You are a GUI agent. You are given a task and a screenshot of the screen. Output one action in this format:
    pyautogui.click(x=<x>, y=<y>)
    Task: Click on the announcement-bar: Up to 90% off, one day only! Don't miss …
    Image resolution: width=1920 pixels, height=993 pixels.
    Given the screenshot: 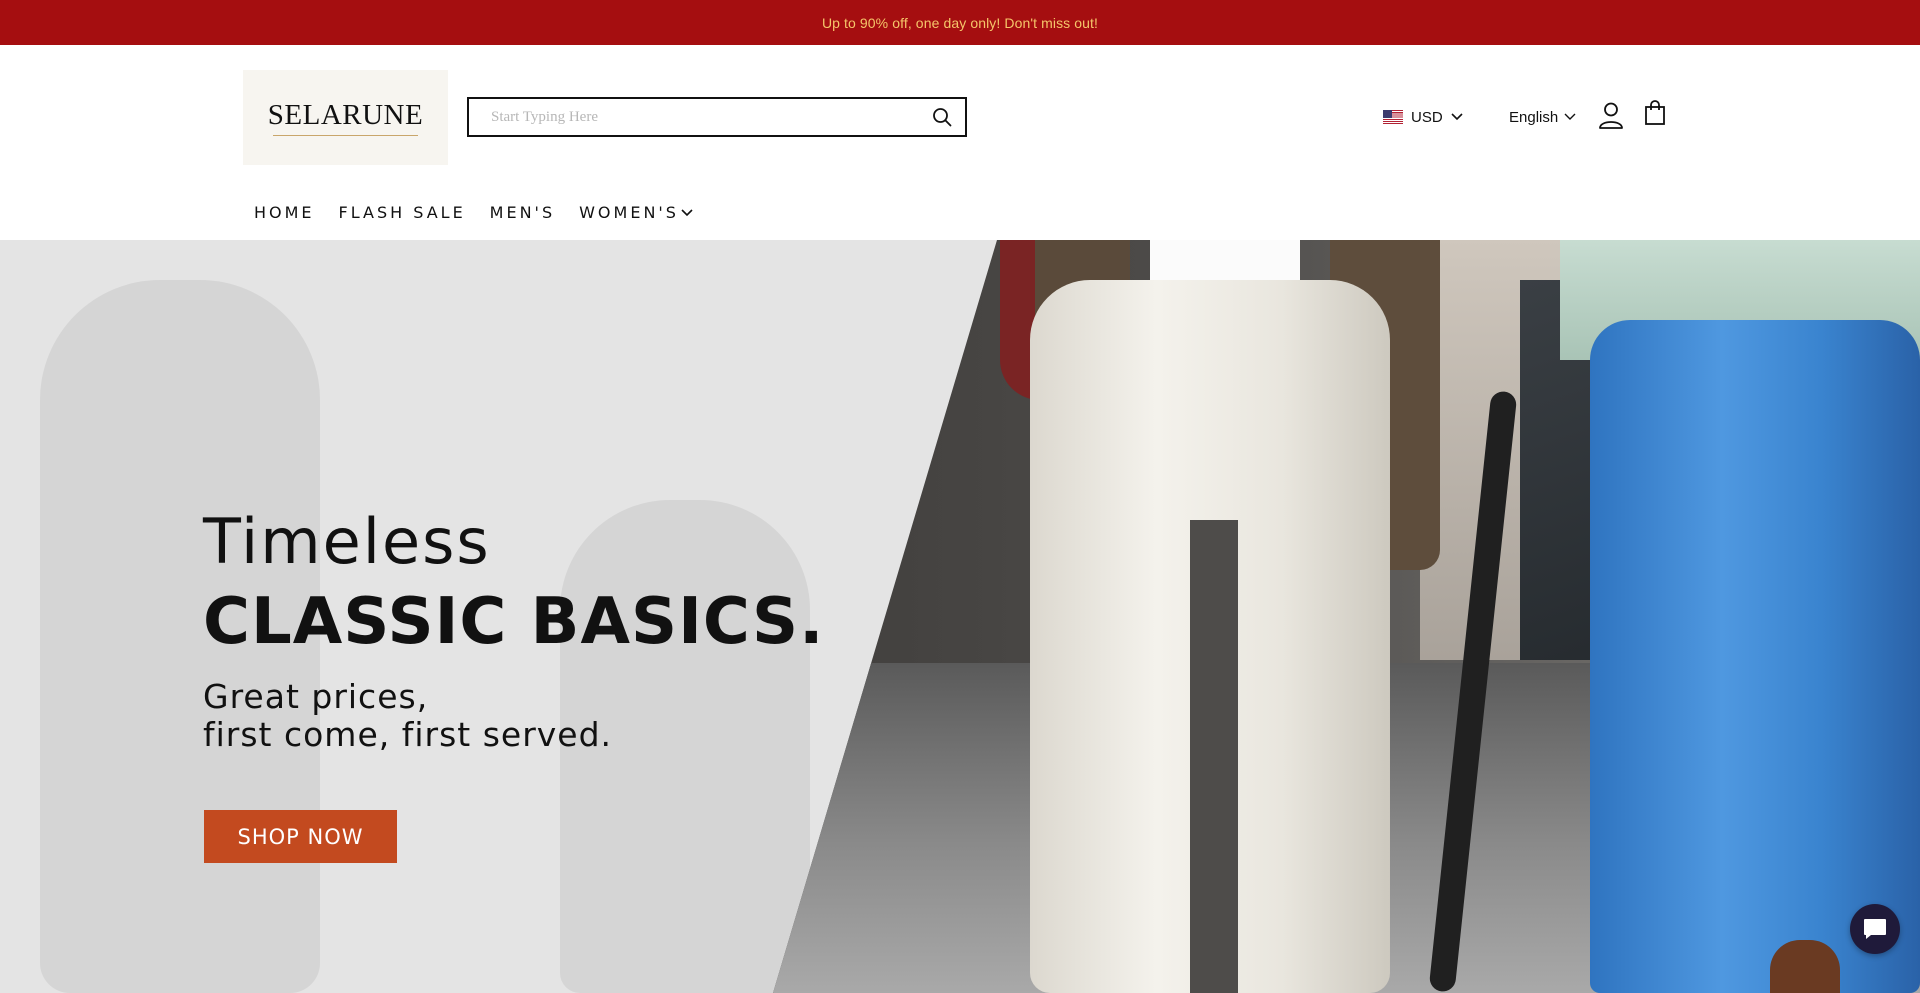 What is the action you would take?
    pyautogui.click(x=960, y=22)
    